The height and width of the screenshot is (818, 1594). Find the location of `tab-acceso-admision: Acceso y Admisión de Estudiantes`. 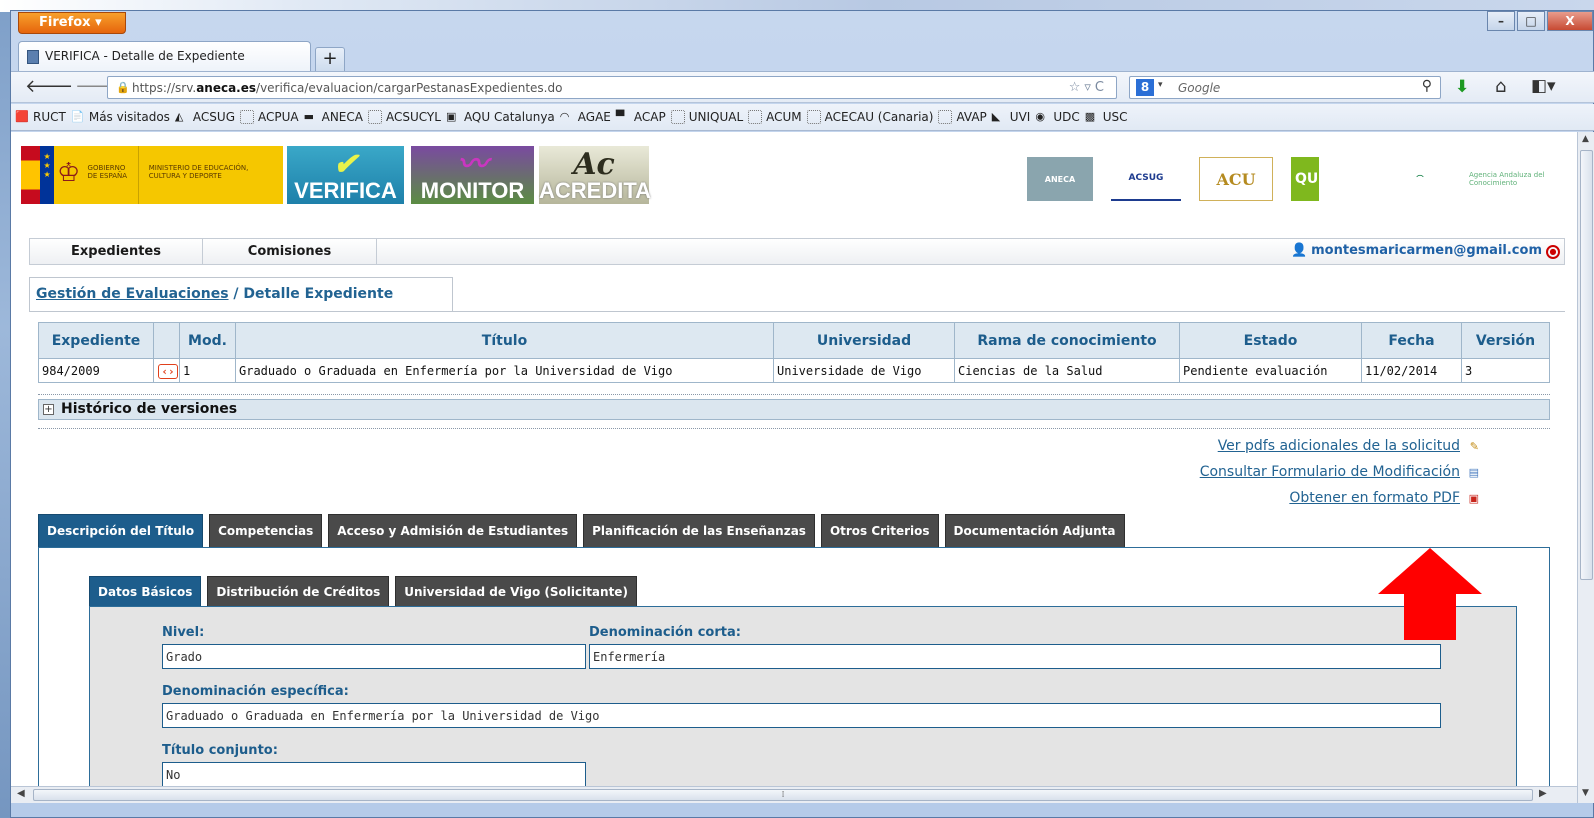

tab-acceso-admision: Acceso y Admisión de Estudiantes is located at coordinates (453, 531).